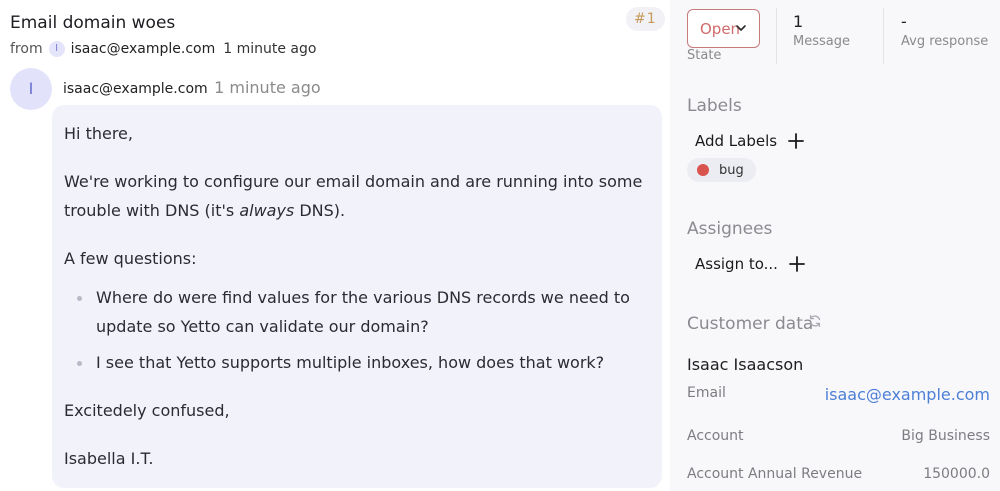 This screenshot has height=491, width=1000. I want to click on customer-field-value: 150000.0, so click(956, 474).